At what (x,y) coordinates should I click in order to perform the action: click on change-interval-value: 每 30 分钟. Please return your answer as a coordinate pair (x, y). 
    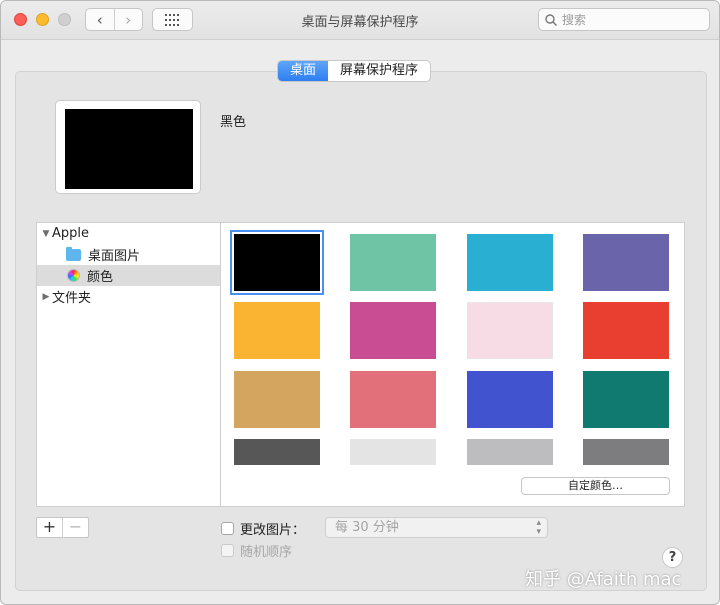
    Looking at the image, I should click on (367, 527).